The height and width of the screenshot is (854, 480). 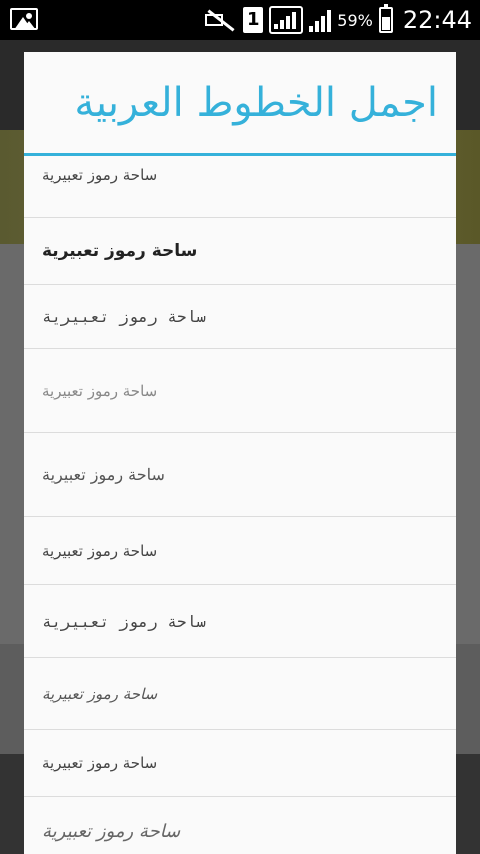 What do you see at coordinates (355, 20) in the screenshot?
I see `battery-percent: 59%` at bounding box center [355, 20].